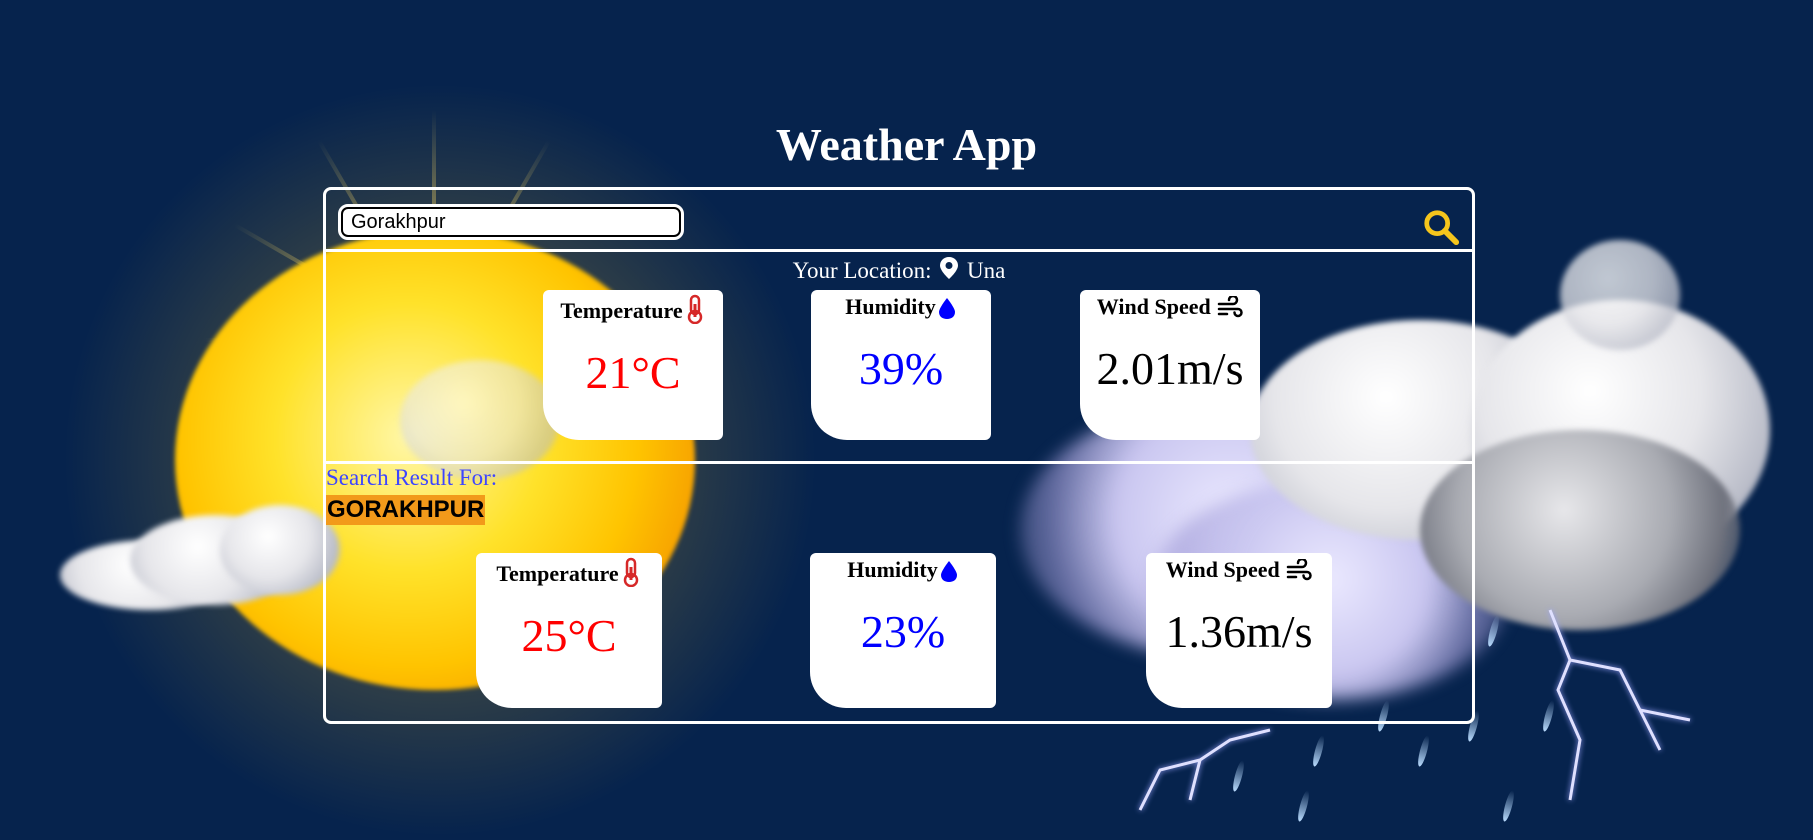 Image resolution: width=1813 pixels, height=840 pixels. I want to click on search-input, so click(511, 222).